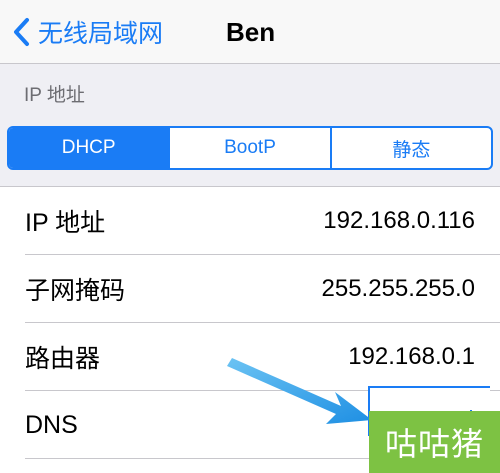 Image resolution: width=500 pixels, height=473 pixels. Describe the element at coordinates (250, 357) in the screenshot. I see `list-item-router: 路由器 192.168.0.1` at that location.